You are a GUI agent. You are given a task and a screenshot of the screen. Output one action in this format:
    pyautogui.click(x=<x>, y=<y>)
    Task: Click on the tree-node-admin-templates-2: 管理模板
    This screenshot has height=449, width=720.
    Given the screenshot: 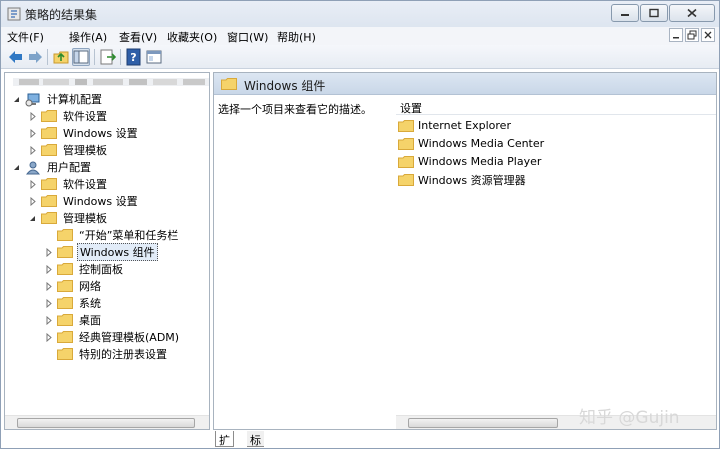 What is the action you would take?
    pyautogui.click(x=68, y=217)
    